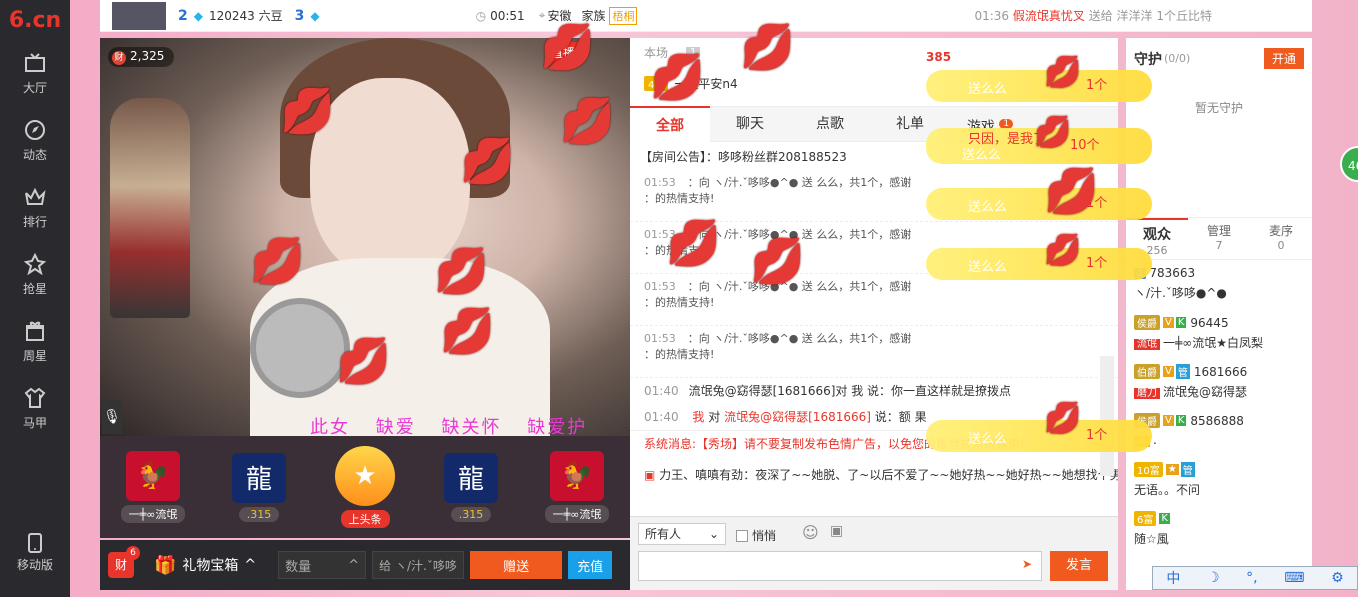 The height and width of the screenshot is (597, 1358). I want to click on user-id: 783663, so click(1172, 273).